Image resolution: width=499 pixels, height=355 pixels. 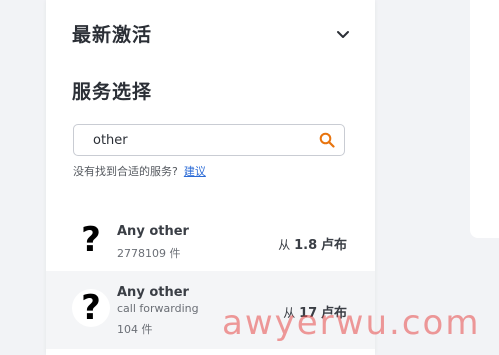 I want to click on service-price: 从 17 卢布, so click(x=315, y=311).